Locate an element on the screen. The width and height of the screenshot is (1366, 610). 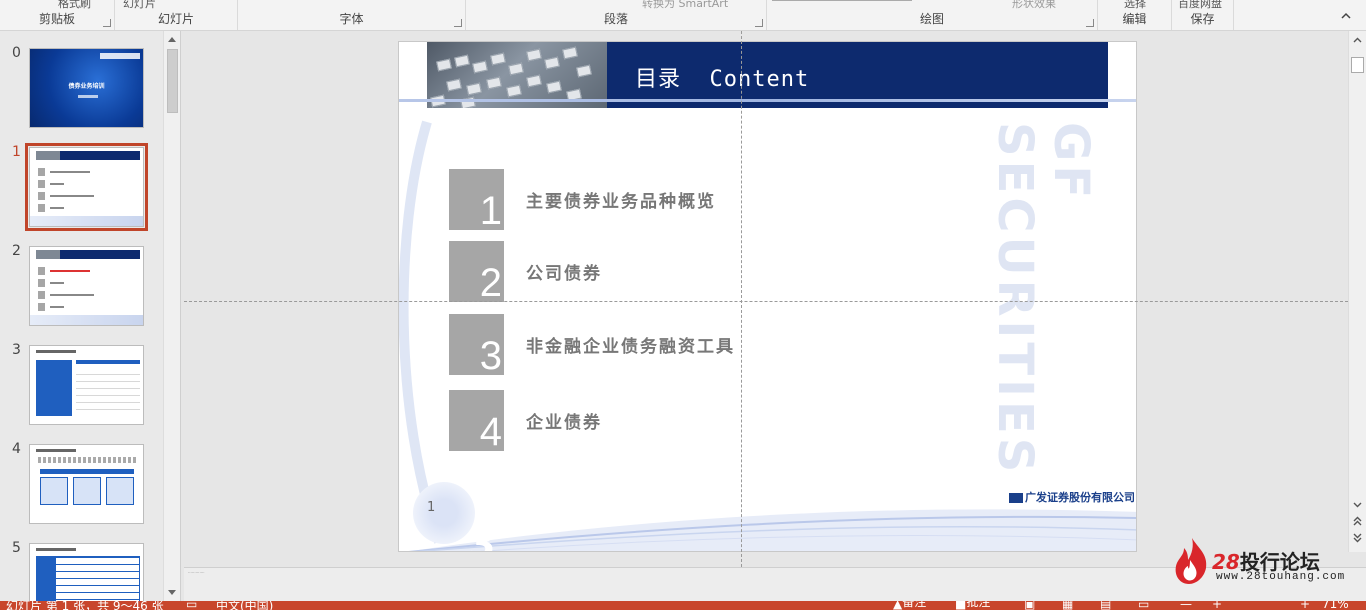
thumbnail-number: 0 is located at coordinates (16, 53).